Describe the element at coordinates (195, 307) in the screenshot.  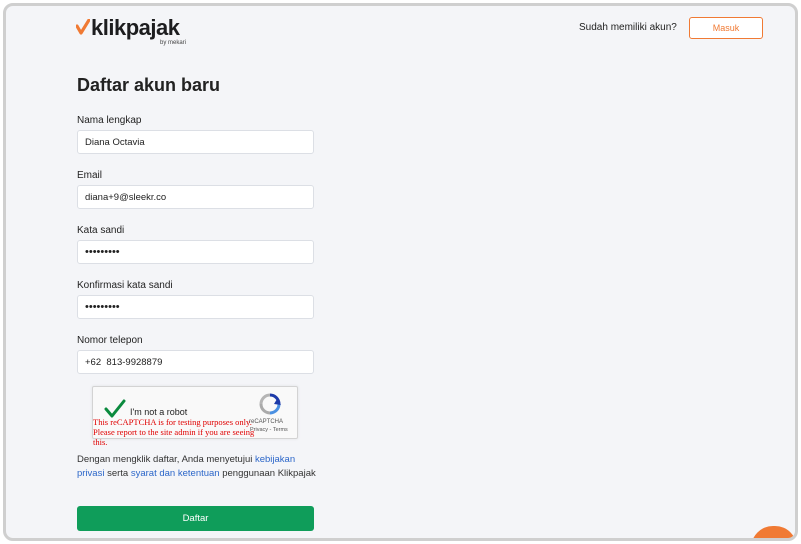
I see `confirm-password-input` at that location.